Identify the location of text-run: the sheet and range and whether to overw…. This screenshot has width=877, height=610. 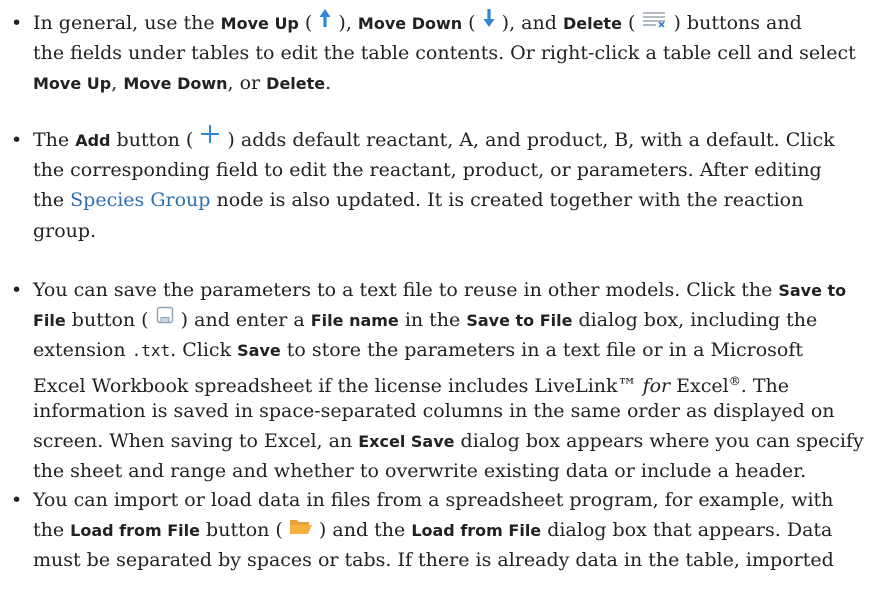
(420, 471).